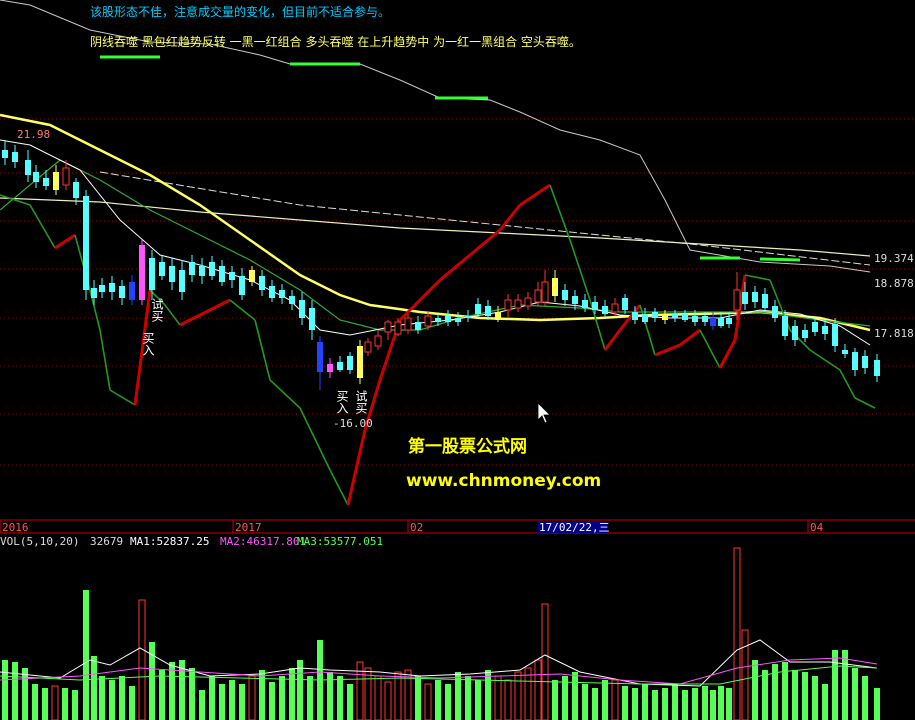  Describe the element at coordinates (248, 527) in the screenshot. I see `date-label: 2017` at that location.